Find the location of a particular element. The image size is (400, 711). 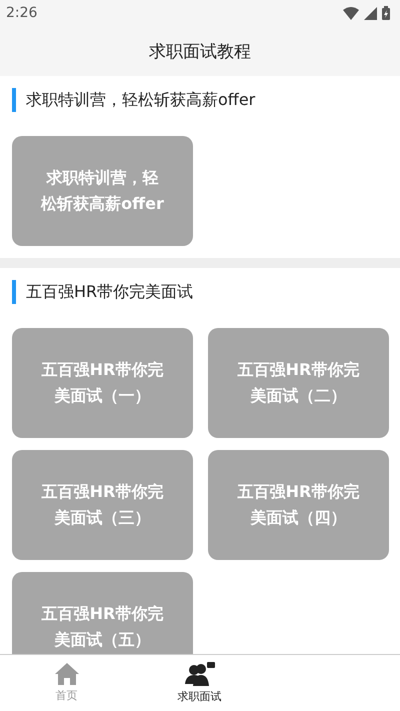

page-title: 求职面试教程 is located at coordinates (200, 51).